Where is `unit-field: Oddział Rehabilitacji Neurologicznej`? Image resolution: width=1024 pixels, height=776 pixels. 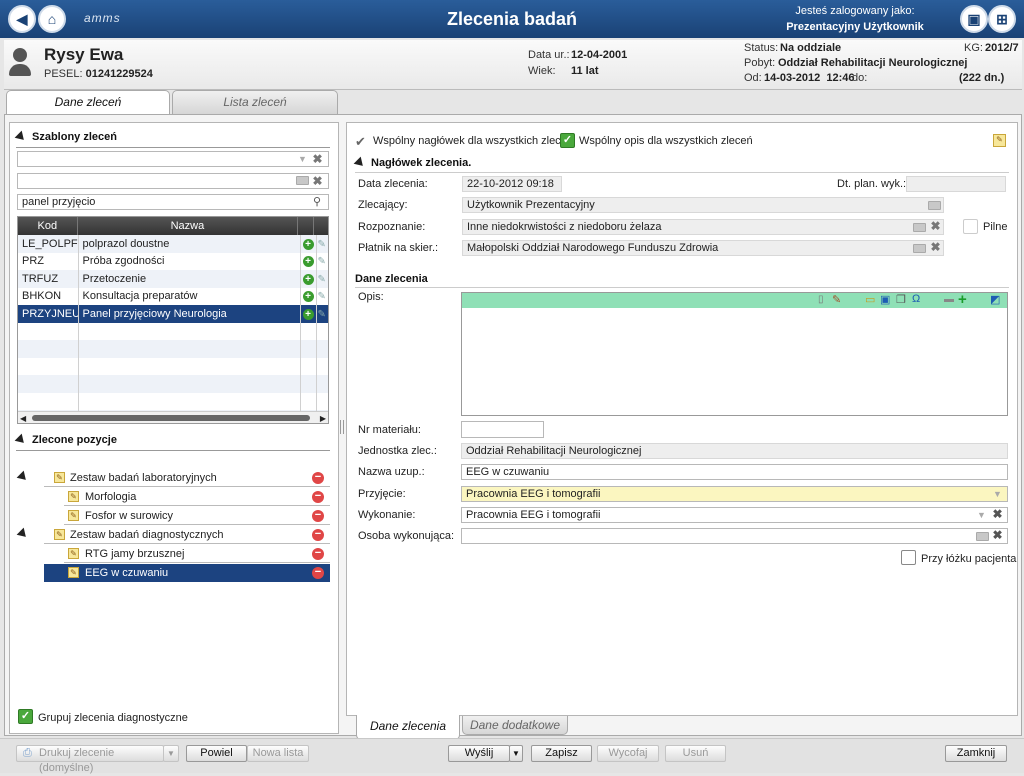
unit-field: Oddział Rehabilitacji Neurologicznej is located at coordinates (734, 451).